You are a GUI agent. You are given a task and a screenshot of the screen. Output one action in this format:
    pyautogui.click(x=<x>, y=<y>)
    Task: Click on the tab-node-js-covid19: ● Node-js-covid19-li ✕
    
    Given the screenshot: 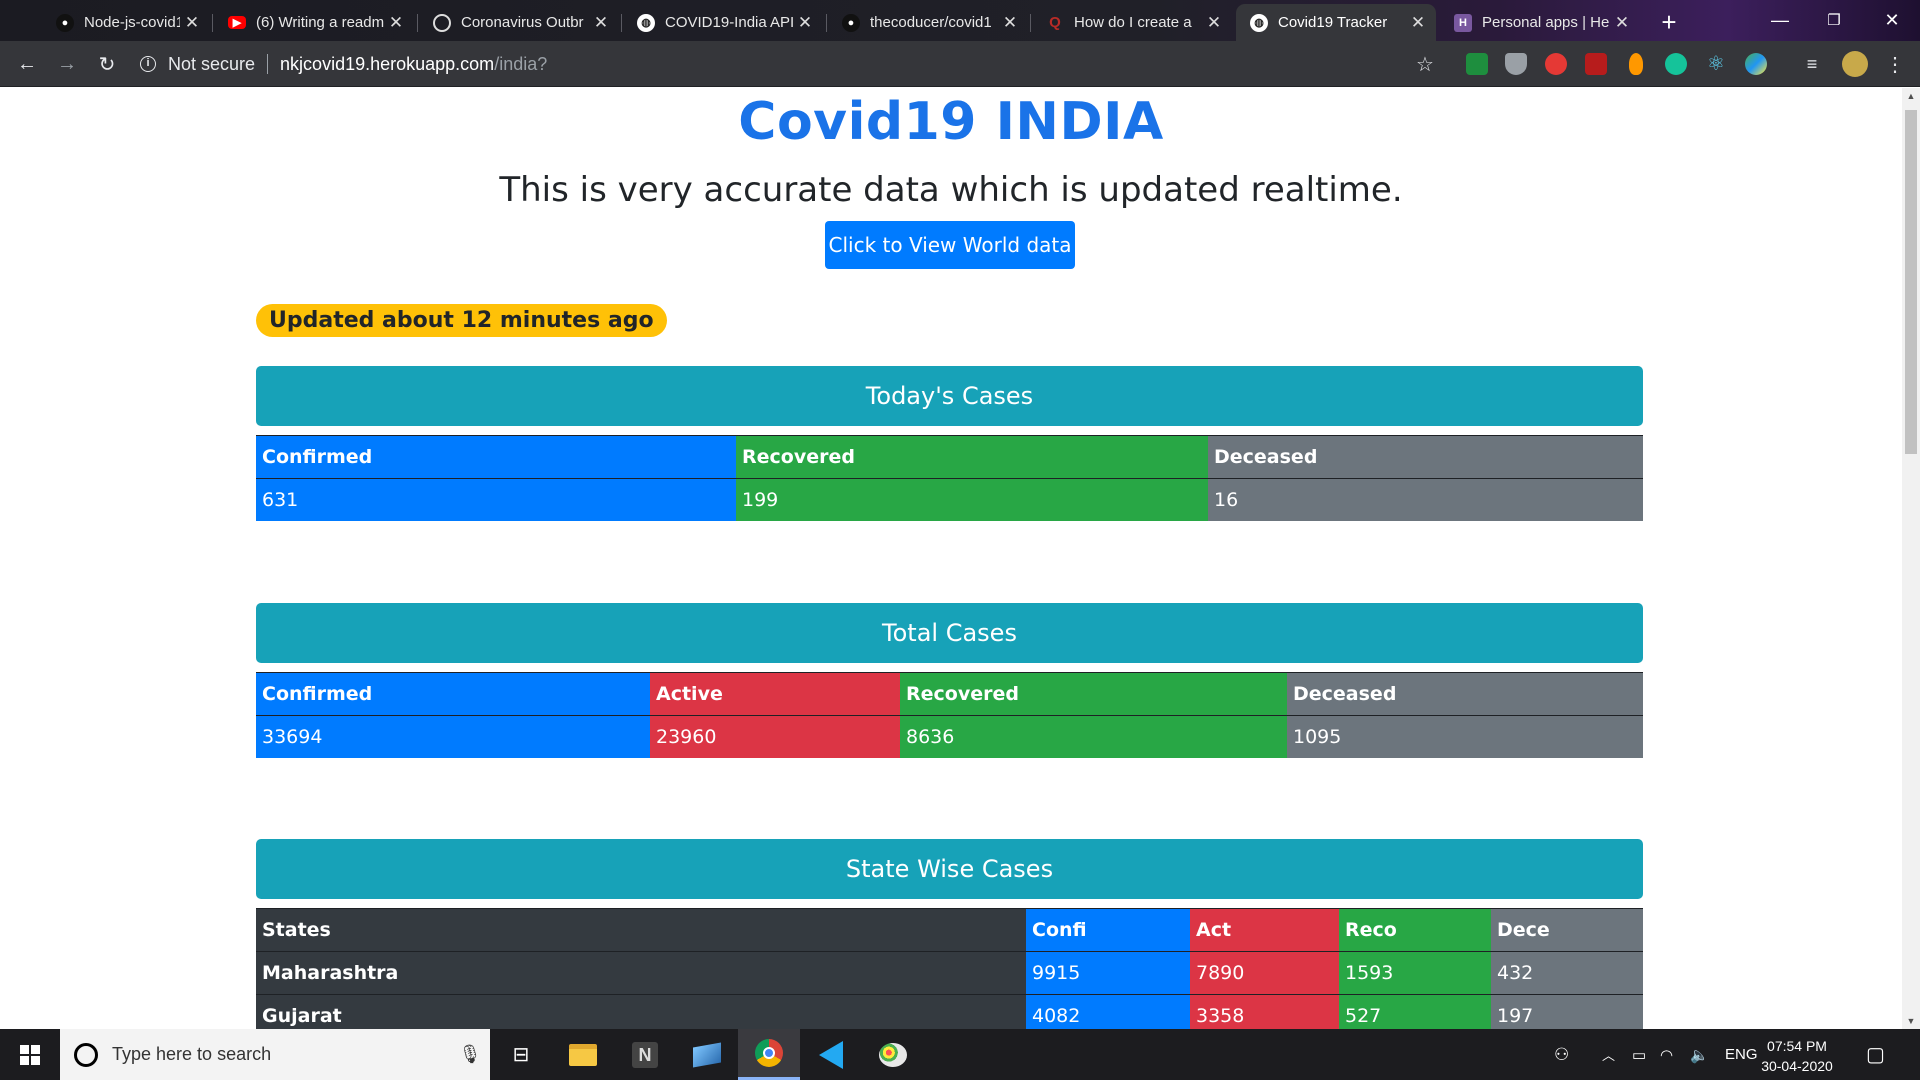 What is the action you would take?
    pyautogui.click(x=126, y=22)
    